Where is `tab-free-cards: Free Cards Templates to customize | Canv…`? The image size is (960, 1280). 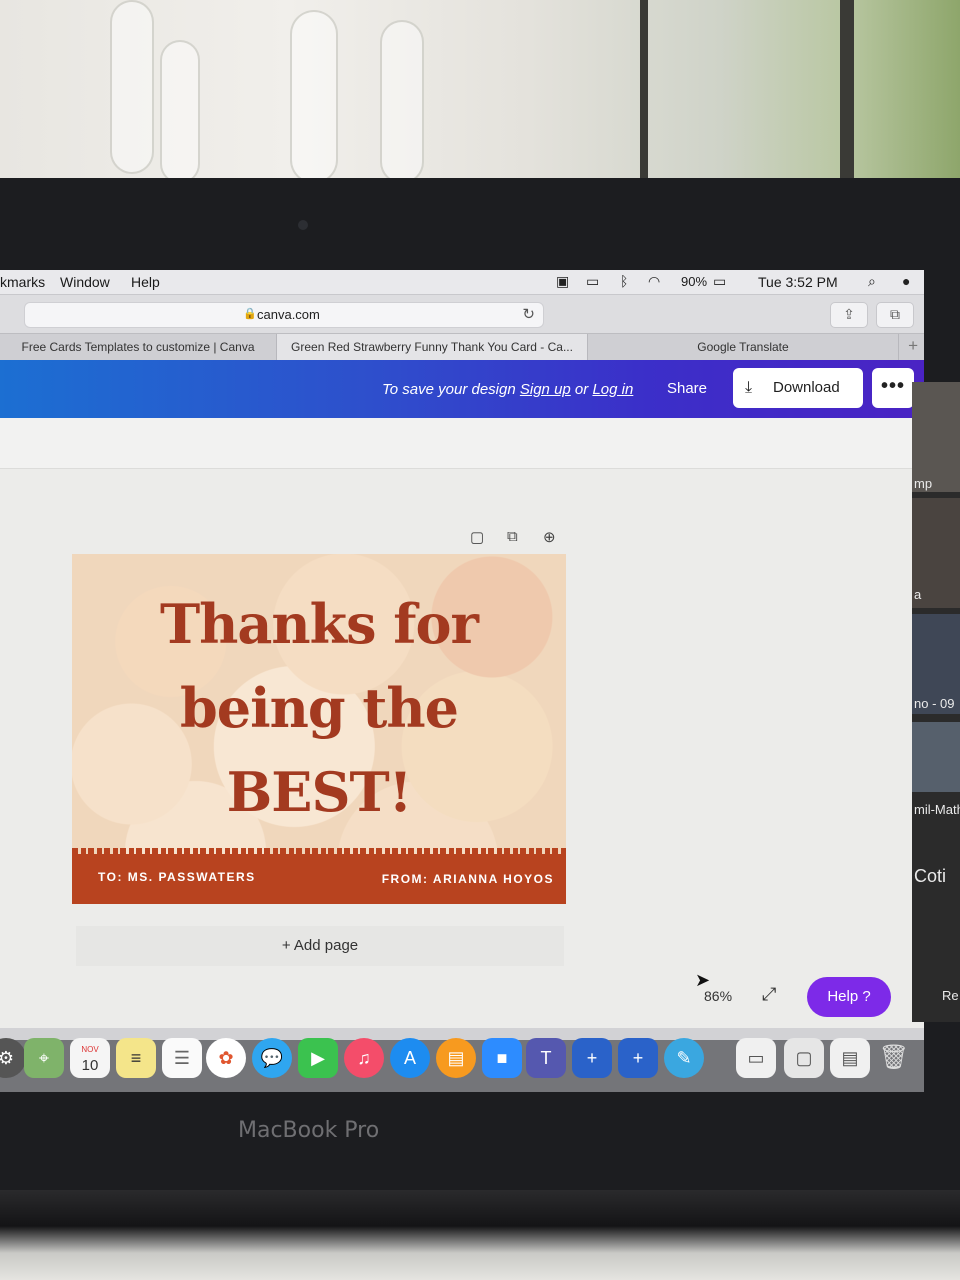 tab-free-cards: Free Cards Templates to customize | Canv… is located at coordinates (138, 347).